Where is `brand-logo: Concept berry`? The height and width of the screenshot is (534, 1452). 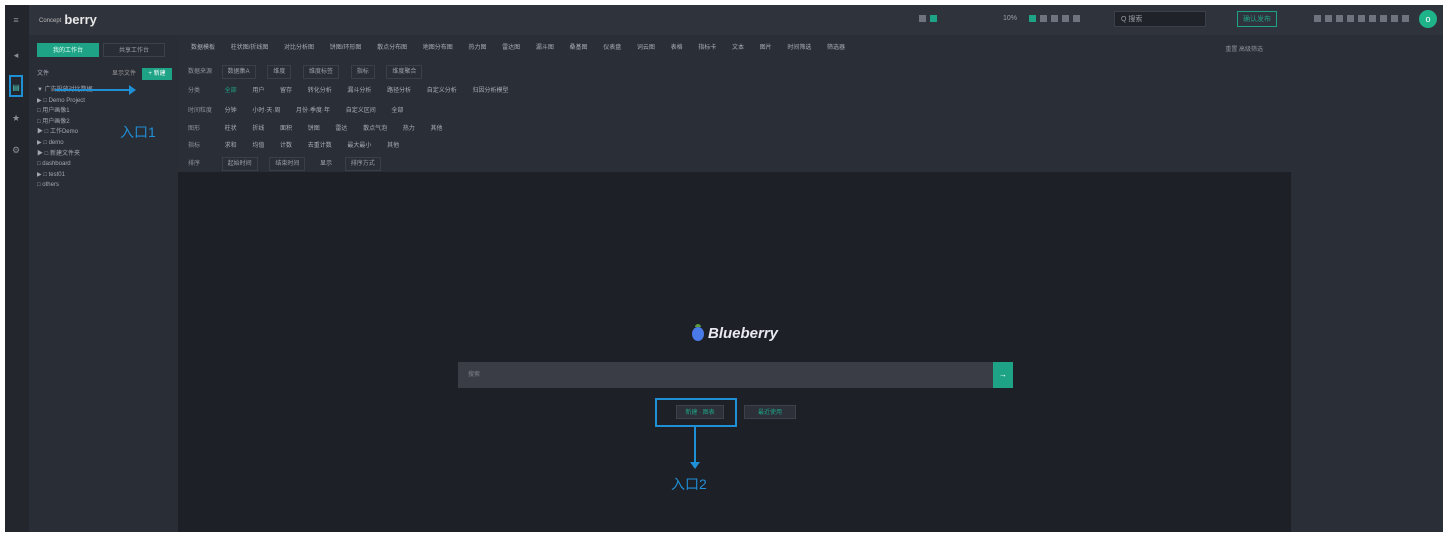 brand-logo: Concept berry is located at coordinates (68, 19).